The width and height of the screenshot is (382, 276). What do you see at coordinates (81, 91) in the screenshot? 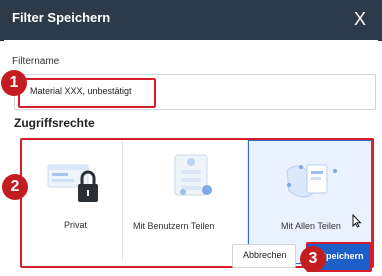
I see `filtername-value: Material XXX, unbestätigt` at bounding box center [81, 91].